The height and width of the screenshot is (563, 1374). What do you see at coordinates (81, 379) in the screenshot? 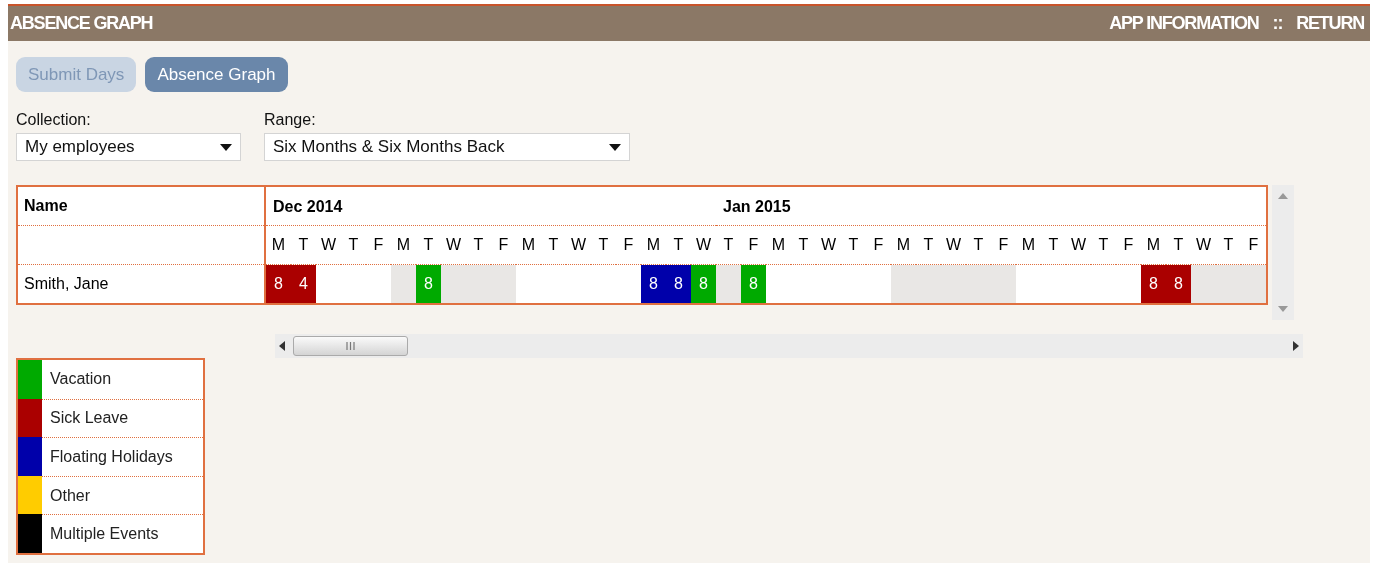
I see `legend-label: Vacation` at bounding box center [81, 379].